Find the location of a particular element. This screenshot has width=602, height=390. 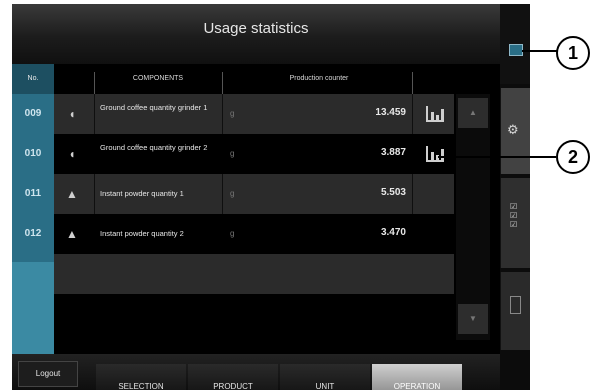

row-number: 009 is located at coordinates (33, 113).